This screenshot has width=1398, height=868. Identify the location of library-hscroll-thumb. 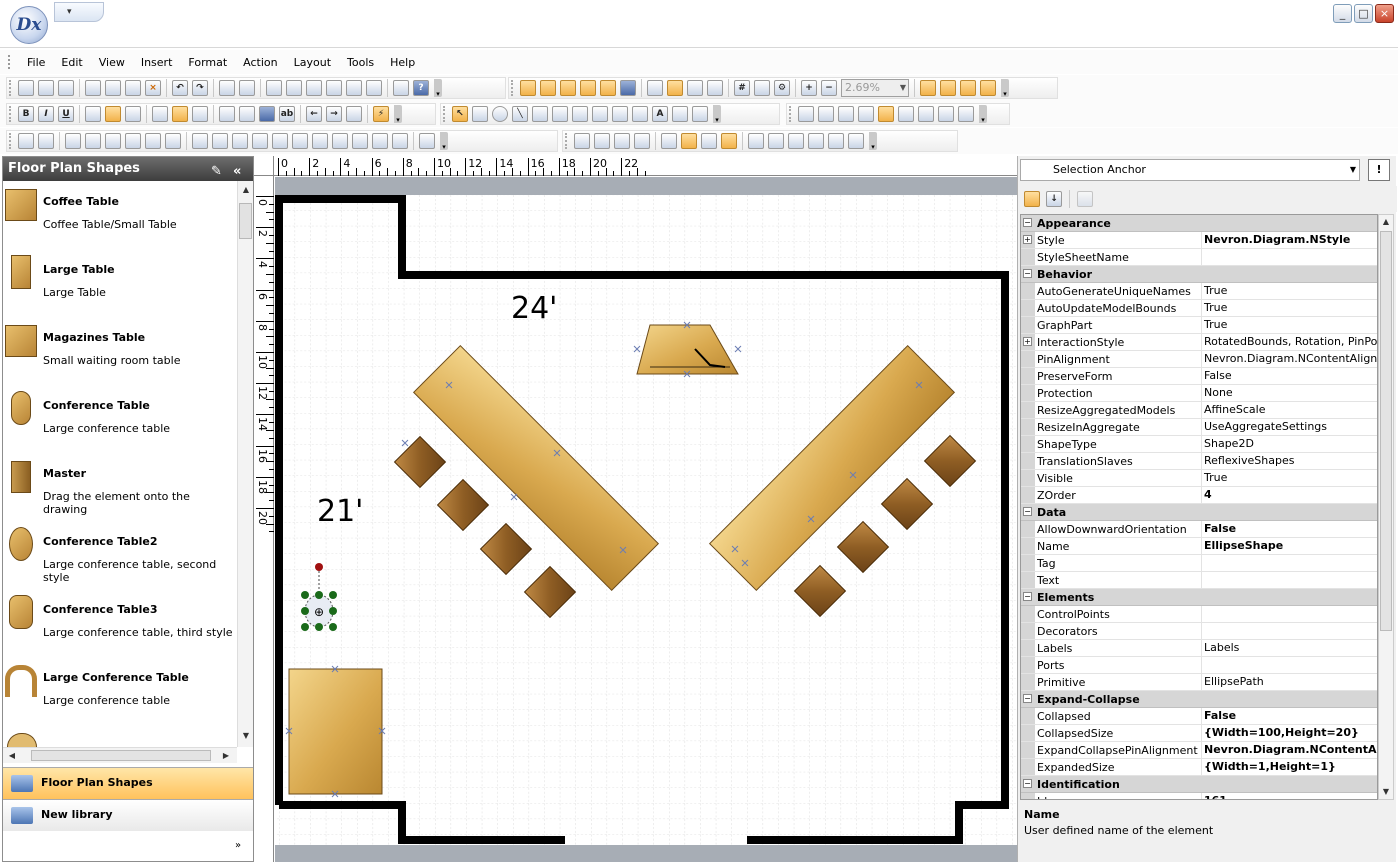
(121, 755).